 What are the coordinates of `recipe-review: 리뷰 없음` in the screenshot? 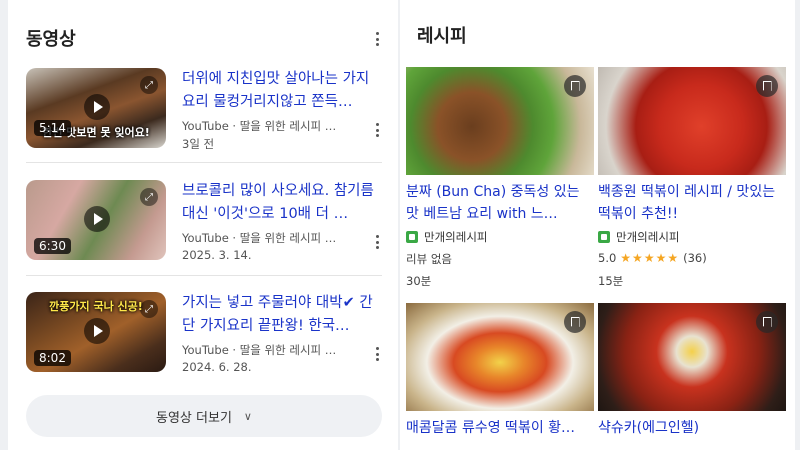 It's located at (429, 259).